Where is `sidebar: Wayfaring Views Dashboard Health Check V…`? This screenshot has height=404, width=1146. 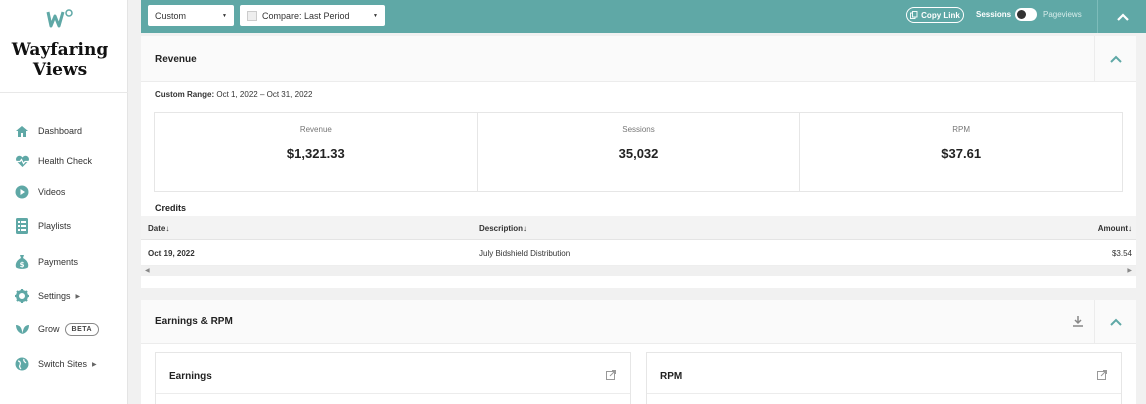 sidebar: Wayfaring Views Dashboard Health Check V… is located at coordinates (64, 202).